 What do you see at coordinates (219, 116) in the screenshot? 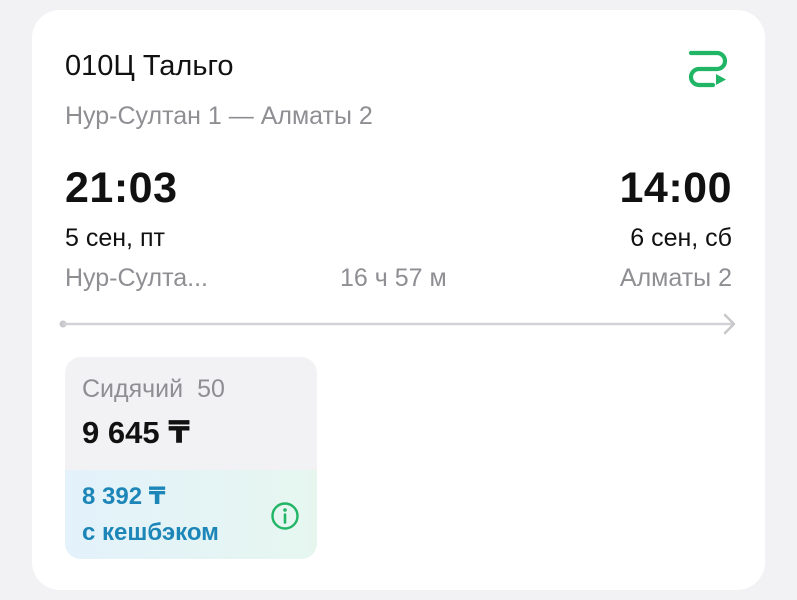
I see `route-text: Нур-Султан 1 — Алматы 2` at bounding box center [219, 116].